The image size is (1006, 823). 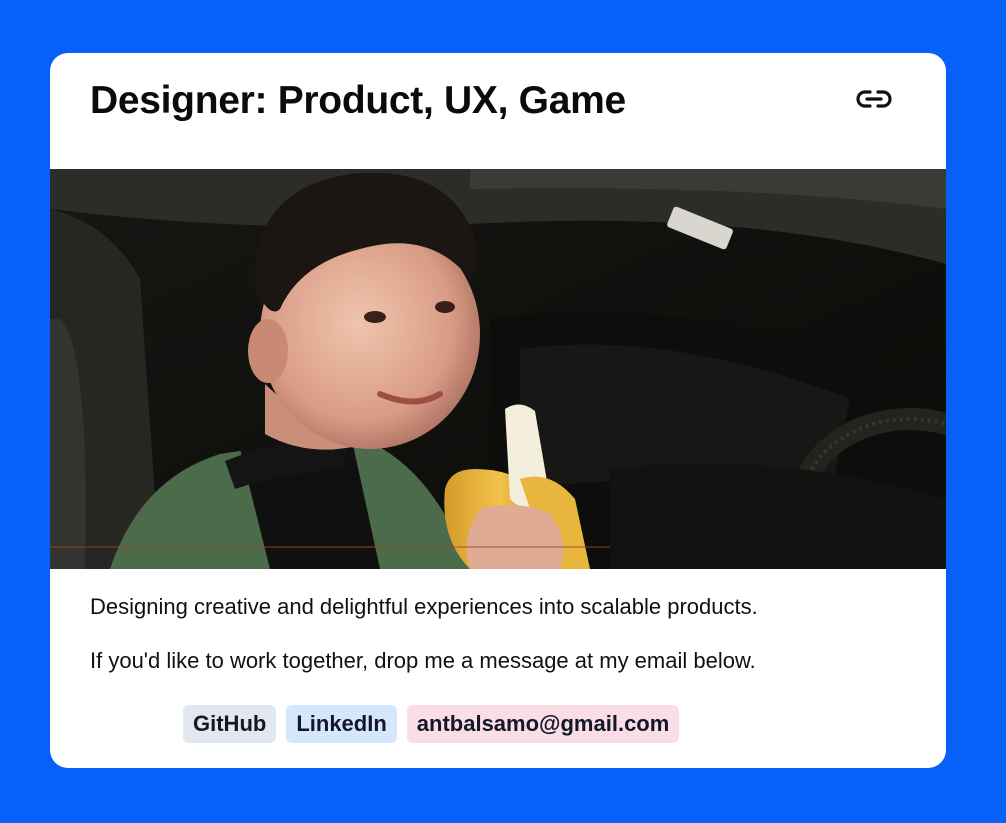 What do you see at coordinates (230, 724) in the screenshot?
I see `github-link: GitHub` at bounding box center [230, 724].